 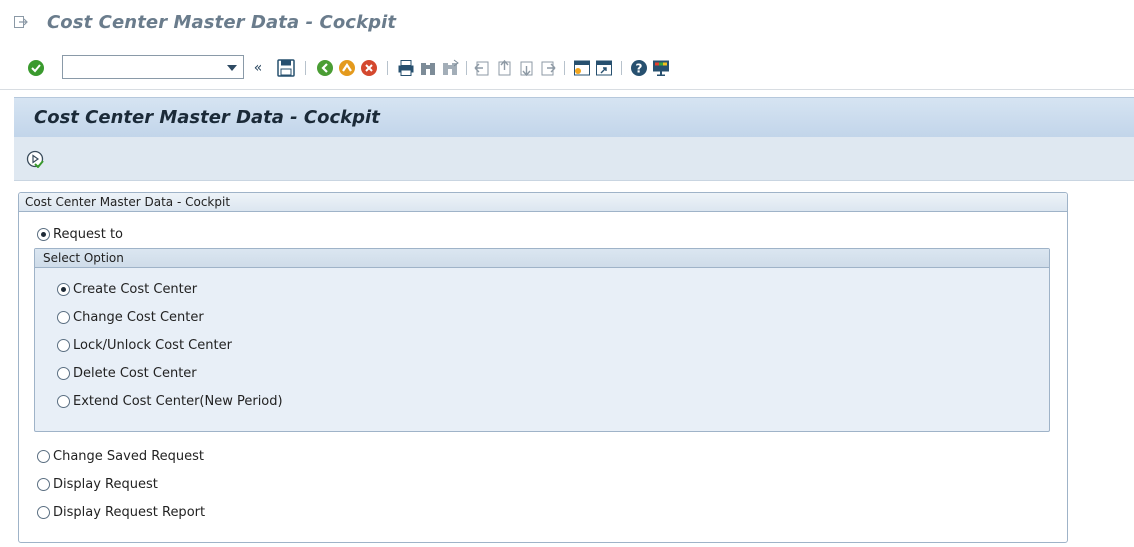 I want to click on application-toolbar, so click(x=574, y=159).